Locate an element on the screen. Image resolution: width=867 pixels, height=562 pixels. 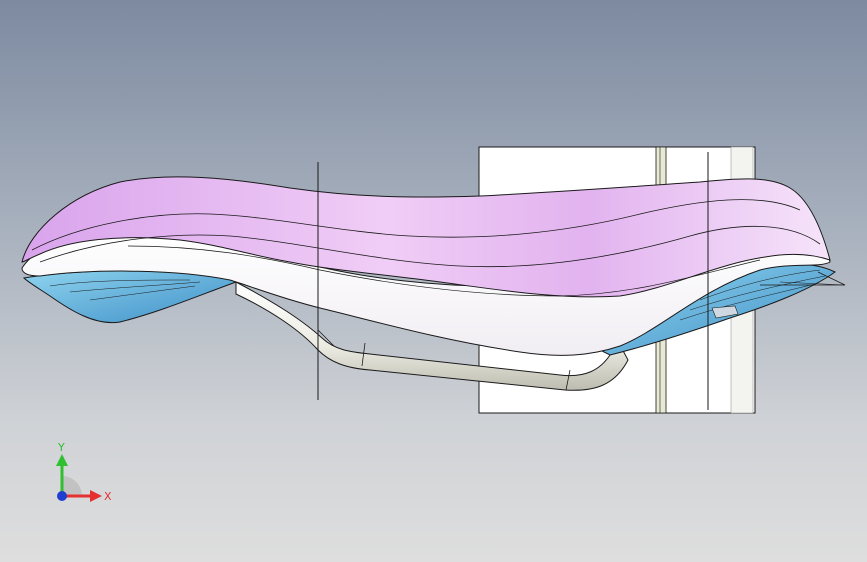
saddle-underside-rear is located at coordinates (129, 296).